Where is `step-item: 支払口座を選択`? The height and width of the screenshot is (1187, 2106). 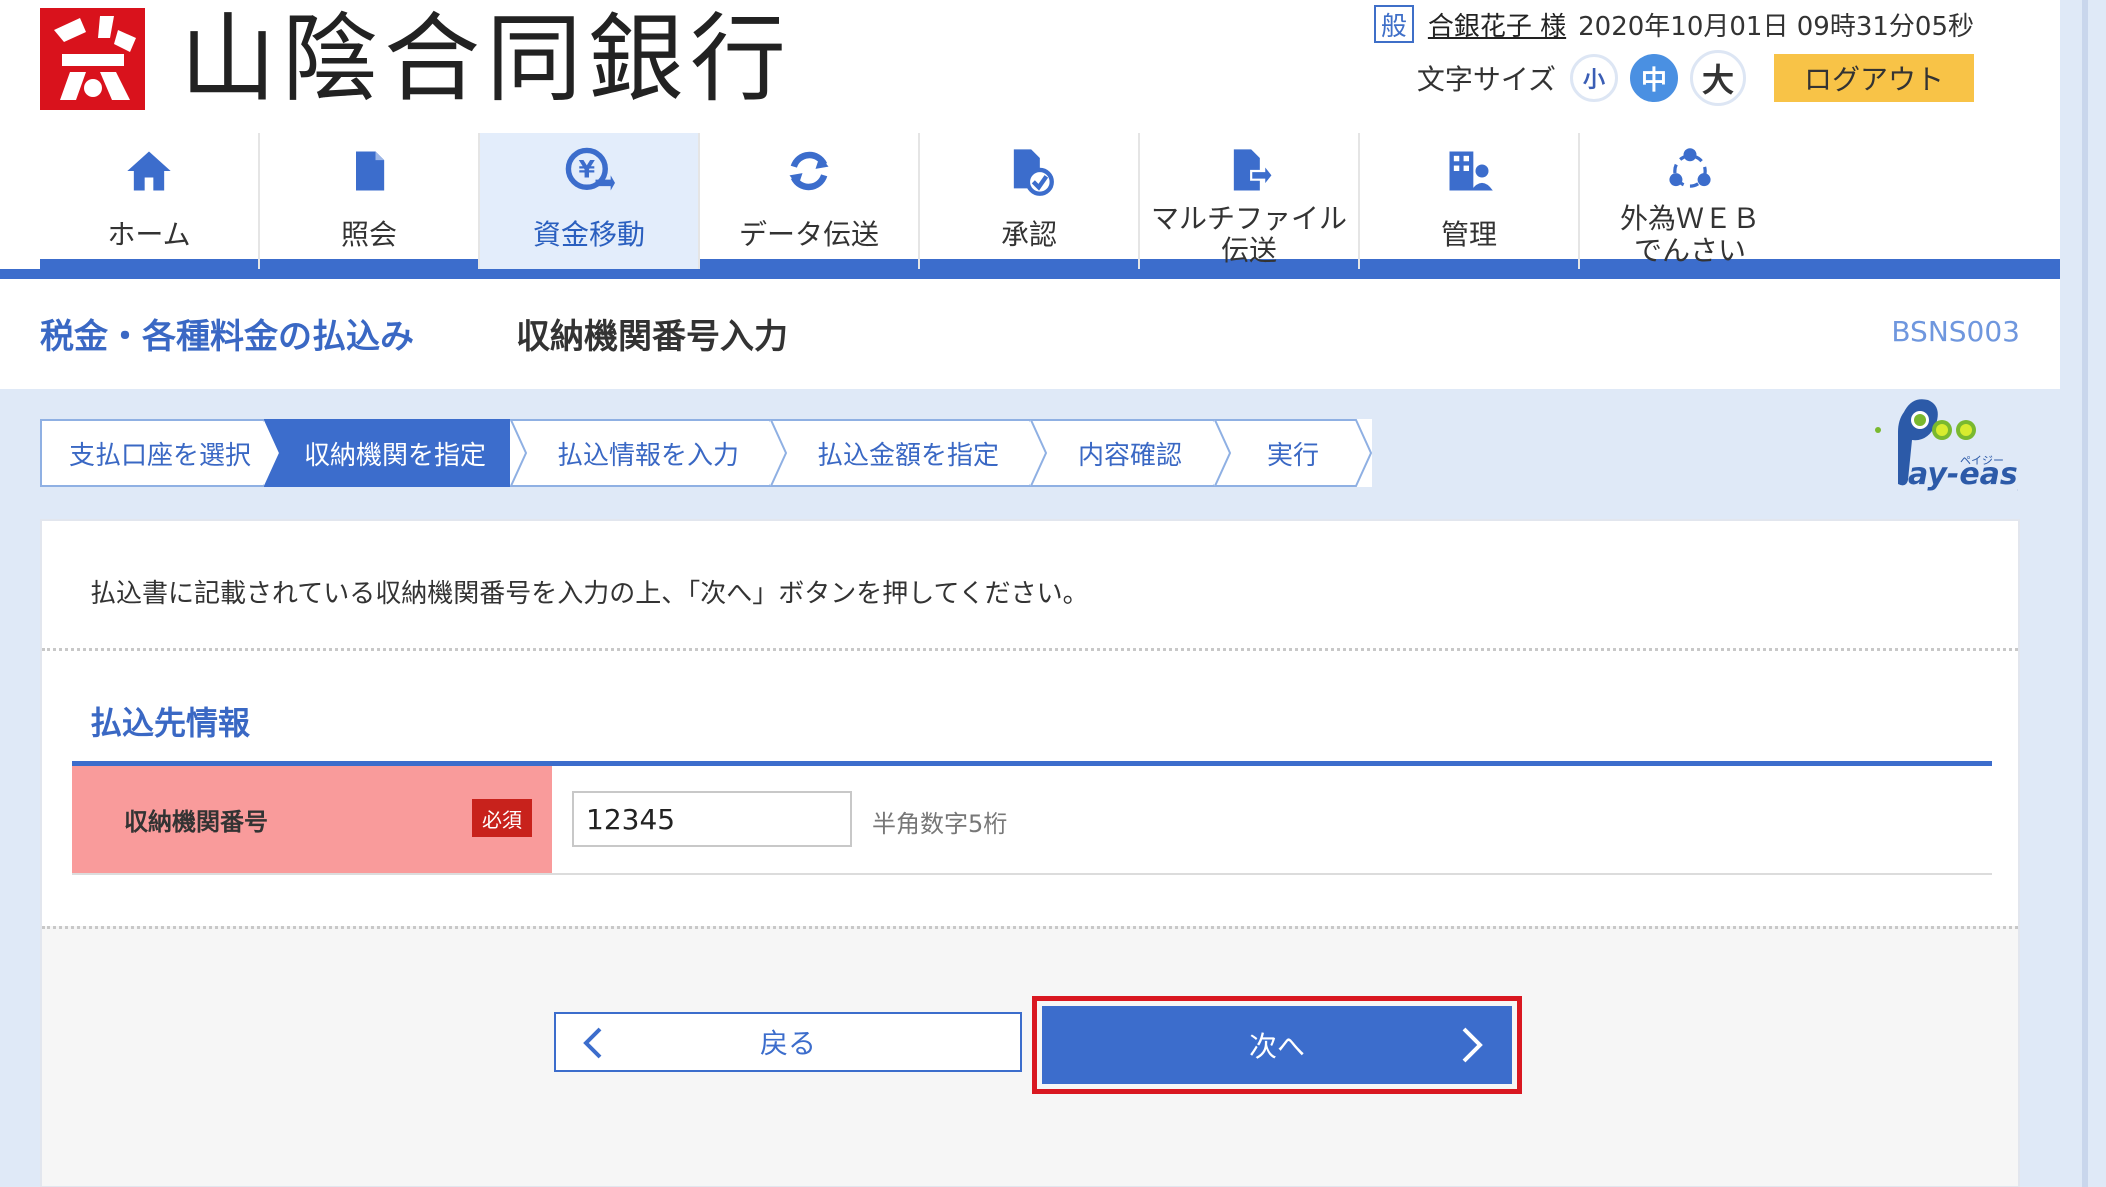
step-item: 支払口座を選択 is located at coordinates (160, 453).